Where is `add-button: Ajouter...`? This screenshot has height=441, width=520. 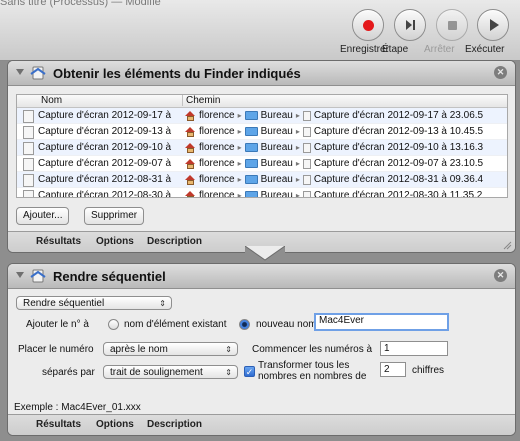
add-button: Ajouter... is located at coordinates (43, 216).